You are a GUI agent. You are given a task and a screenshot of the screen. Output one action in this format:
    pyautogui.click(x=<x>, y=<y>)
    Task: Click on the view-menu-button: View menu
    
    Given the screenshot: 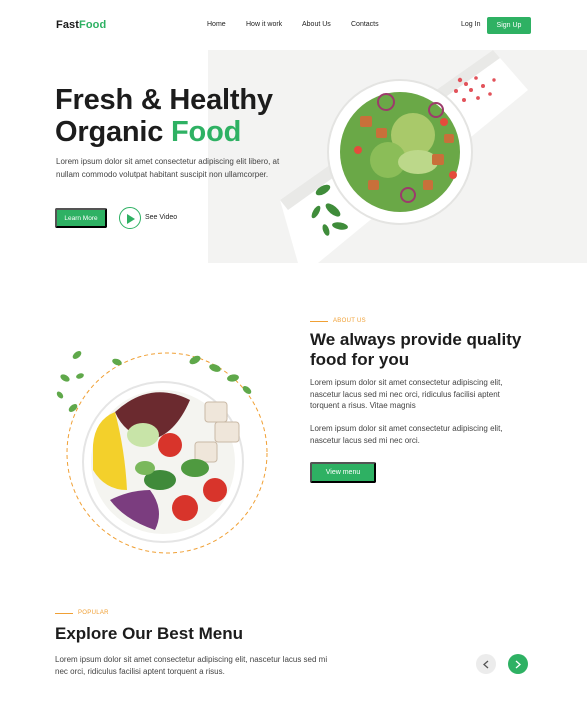 What is the action you would take?
    pyautogui.click(x=343, y=472)
    